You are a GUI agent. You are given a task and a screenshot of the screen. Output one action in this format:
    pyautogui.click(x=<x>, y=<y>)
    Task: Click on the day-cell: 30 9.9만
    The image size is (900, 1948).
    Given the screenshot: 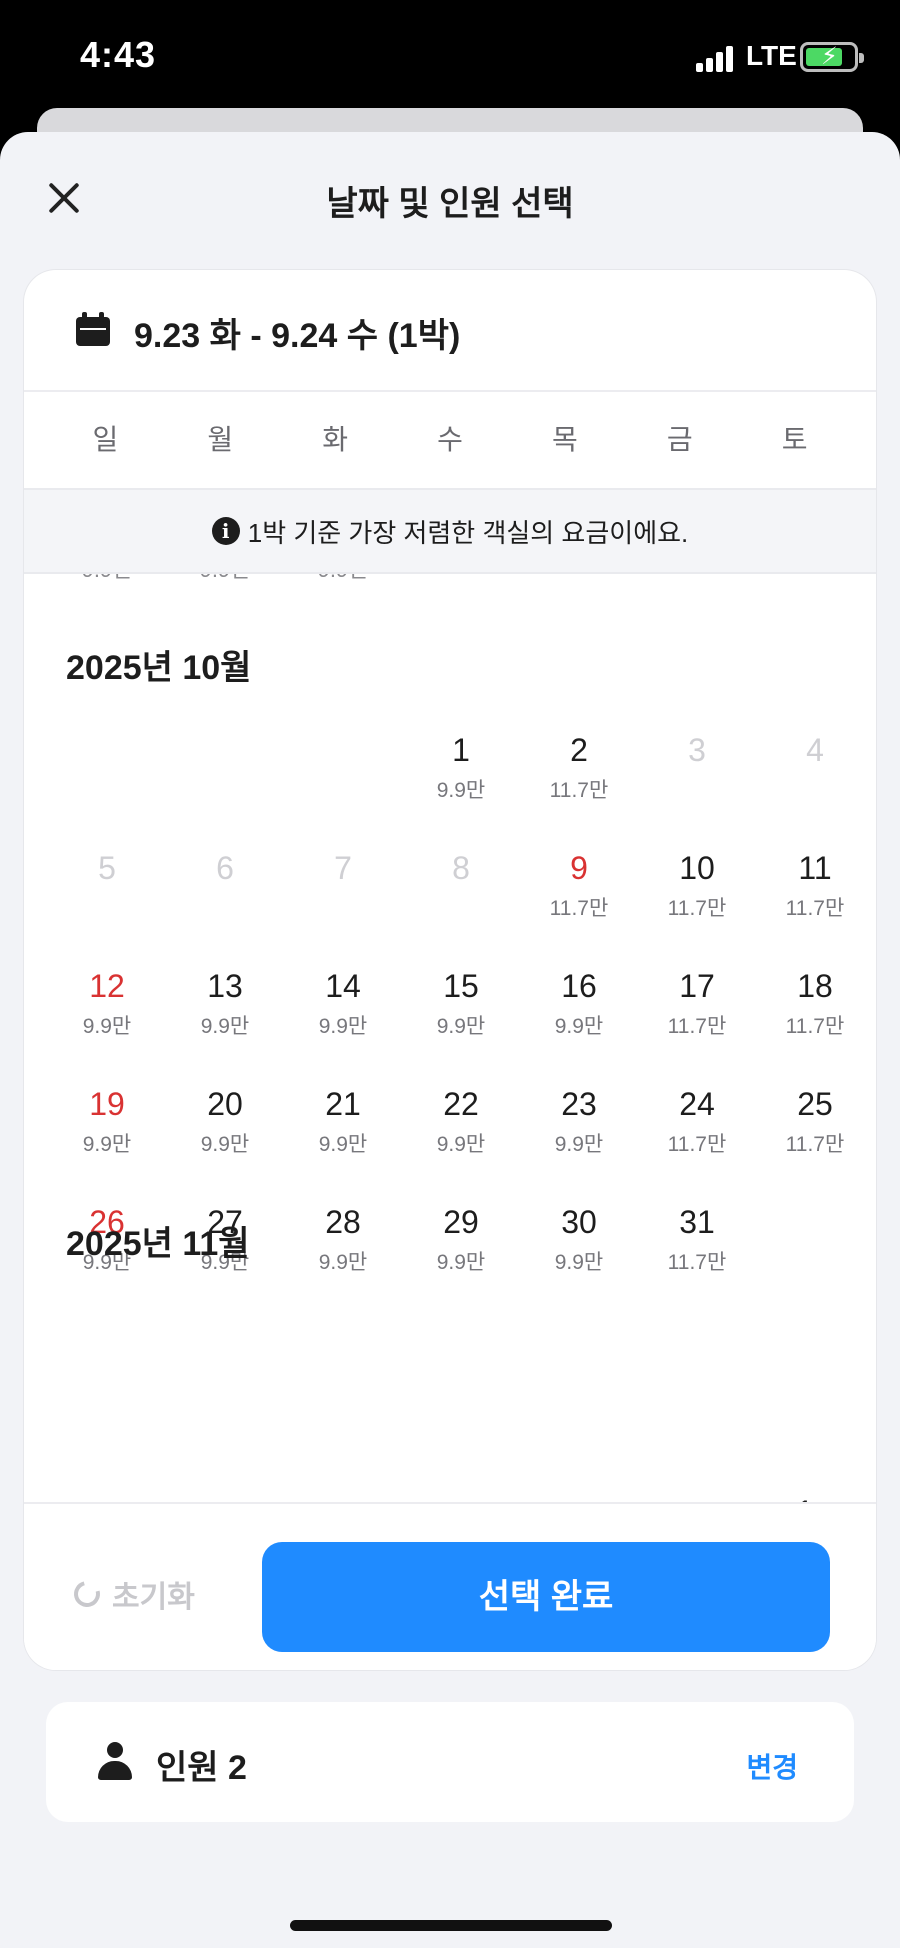 What is the action you would take?
    pyautogui.click(x=579, y=1241)
    